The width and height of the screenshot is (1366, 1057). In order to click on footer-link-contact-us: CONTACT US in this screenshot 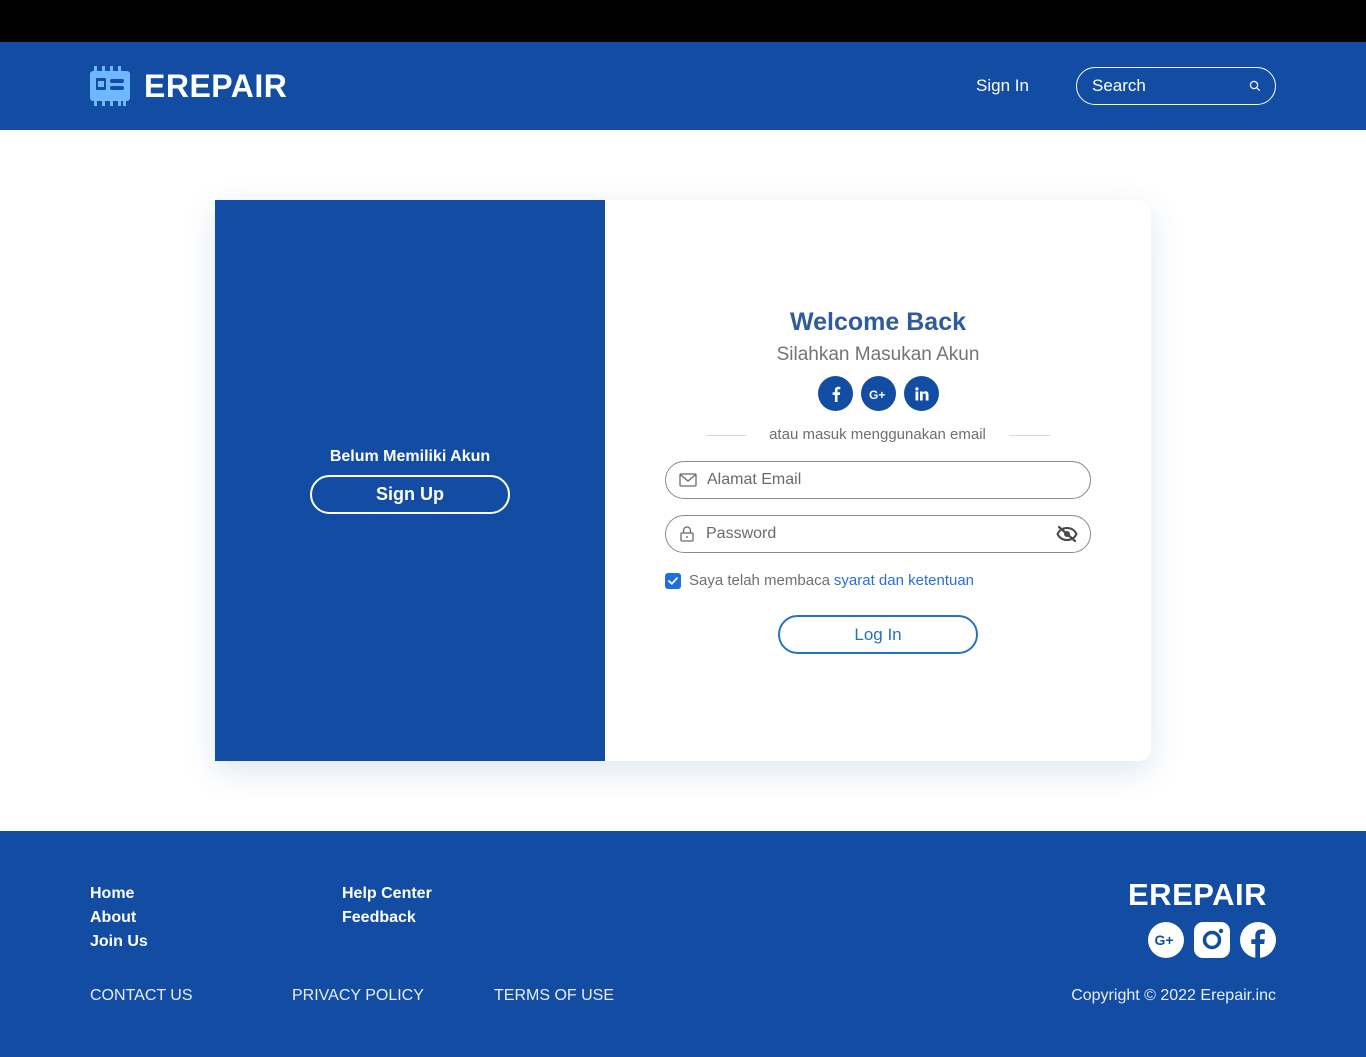, I will do `click(141, 996)`.